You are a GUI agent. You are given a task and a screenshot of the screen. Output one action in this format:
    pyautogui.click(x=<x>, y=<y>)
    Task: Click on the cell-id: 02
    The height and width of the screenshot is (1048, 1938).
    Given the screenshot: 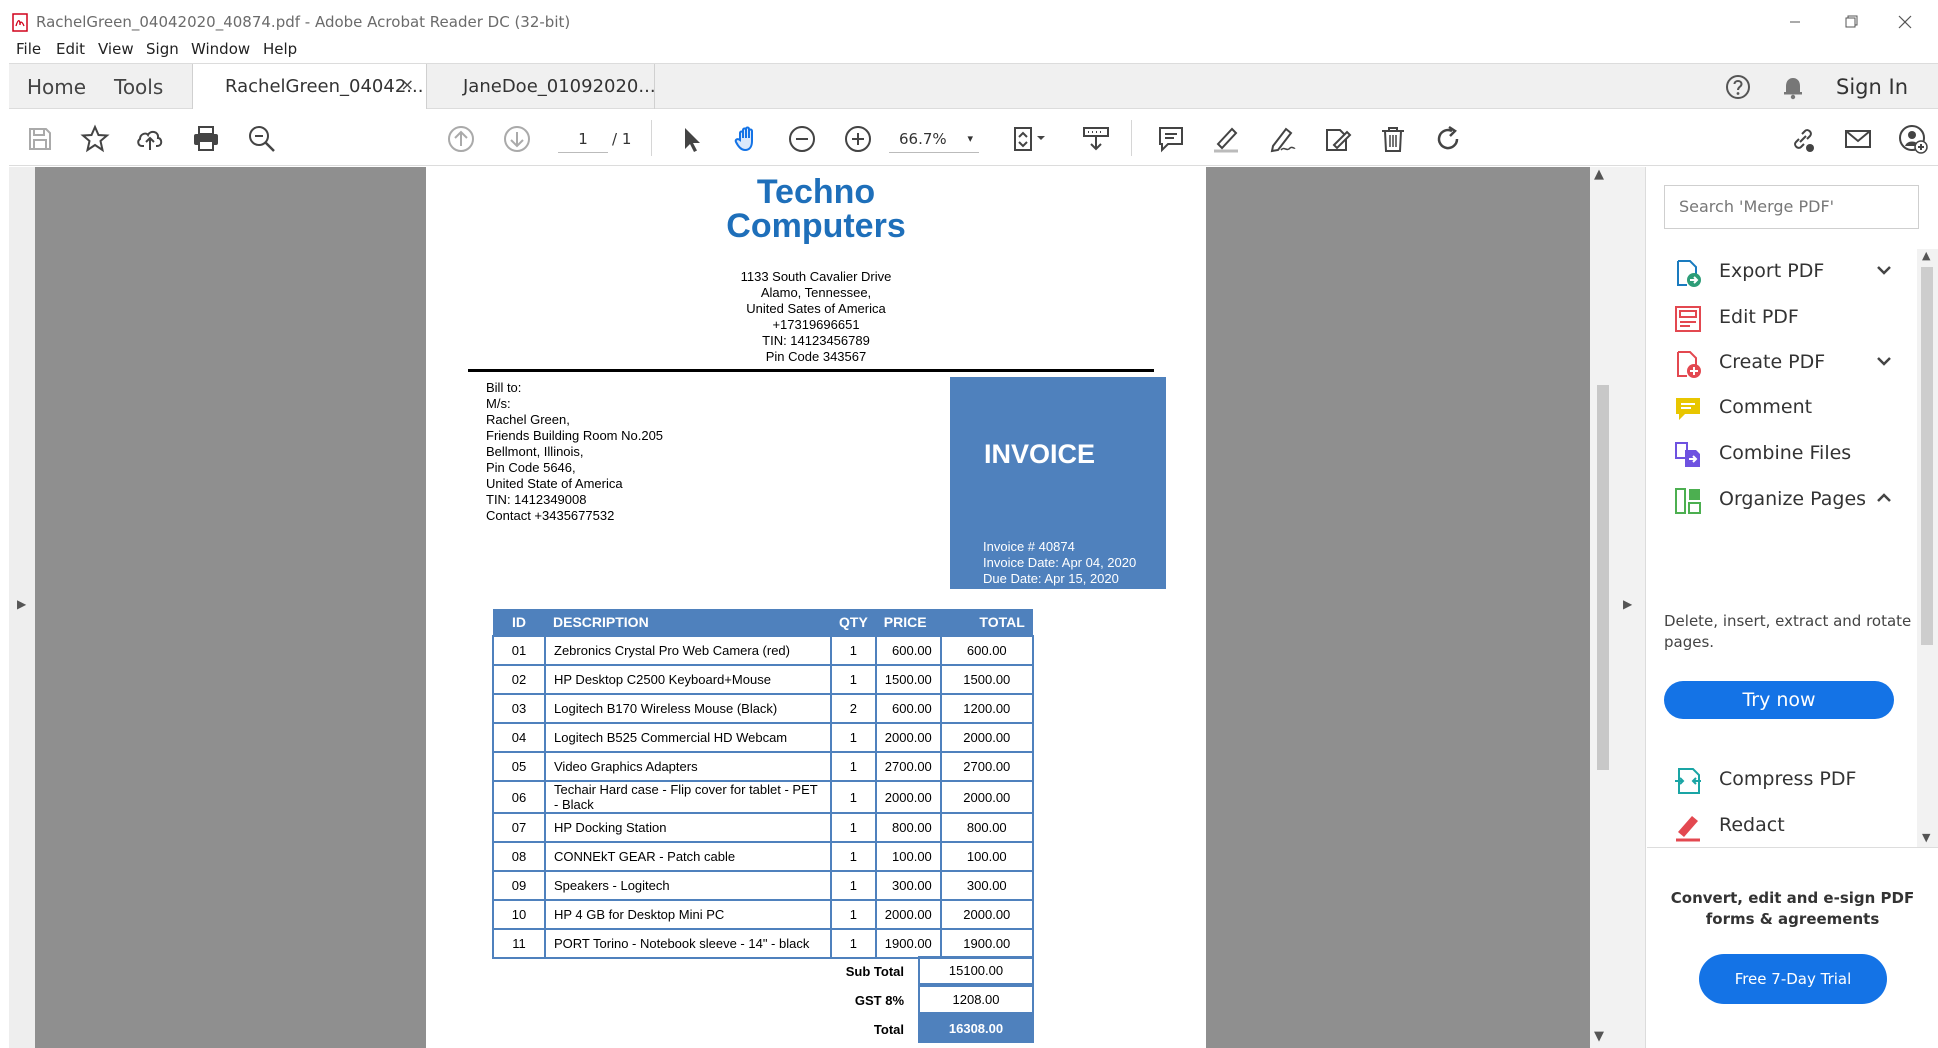 What is the action you would take?
    pyautogui.click(x=519, y=679)
    